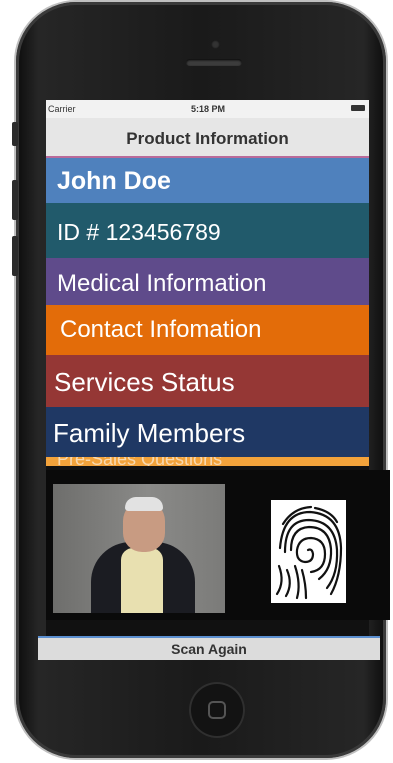 This screenshot has width=393, height=763. Describe the element at coordinates (161, 329) in the screenshot. I see `contact-information-label: Contact Infomation` at that location.